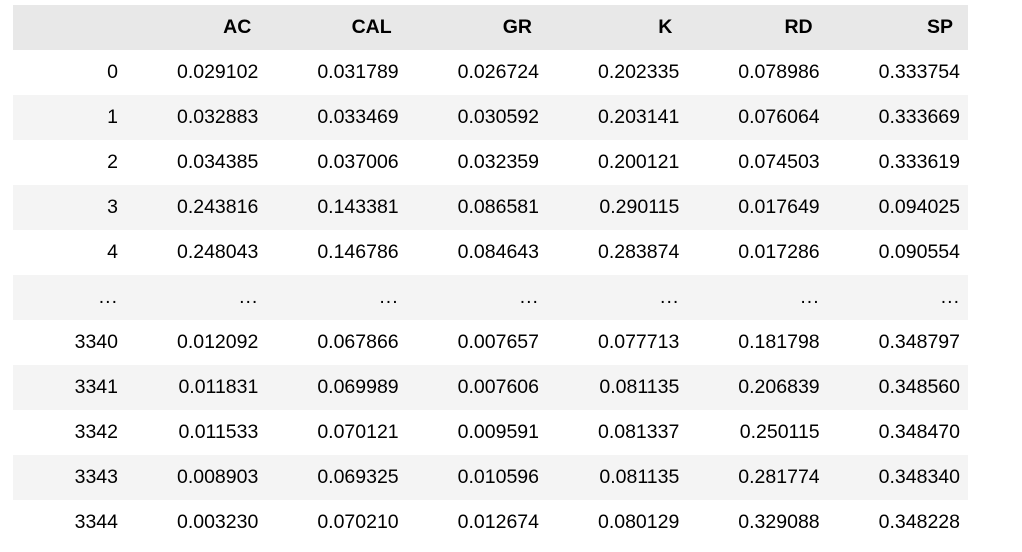  I want to click on cell-cal: 0.031789, so click(336, 72).